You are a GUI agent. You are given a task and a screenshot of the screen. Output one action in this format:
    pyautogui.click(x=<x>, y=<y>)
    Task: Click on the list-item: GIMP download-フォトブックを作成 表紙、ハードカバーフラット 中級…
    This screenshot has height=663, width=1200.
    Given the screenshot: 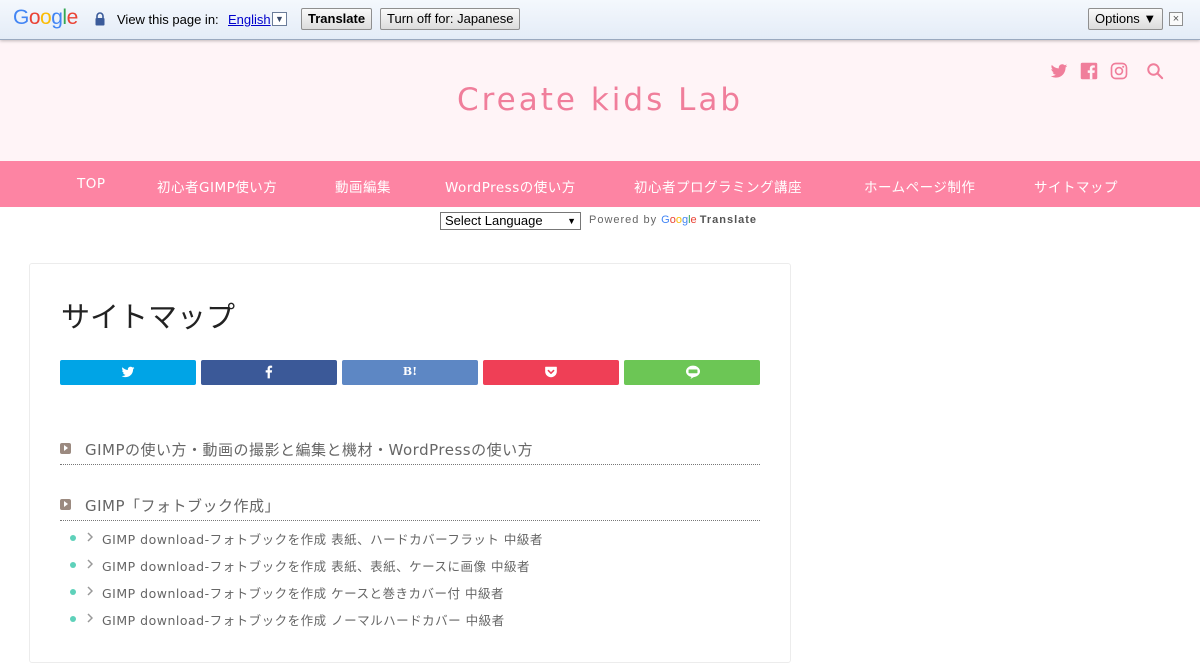 What is the action you would take?
    pyautogui.click(x=306, y=538)
    